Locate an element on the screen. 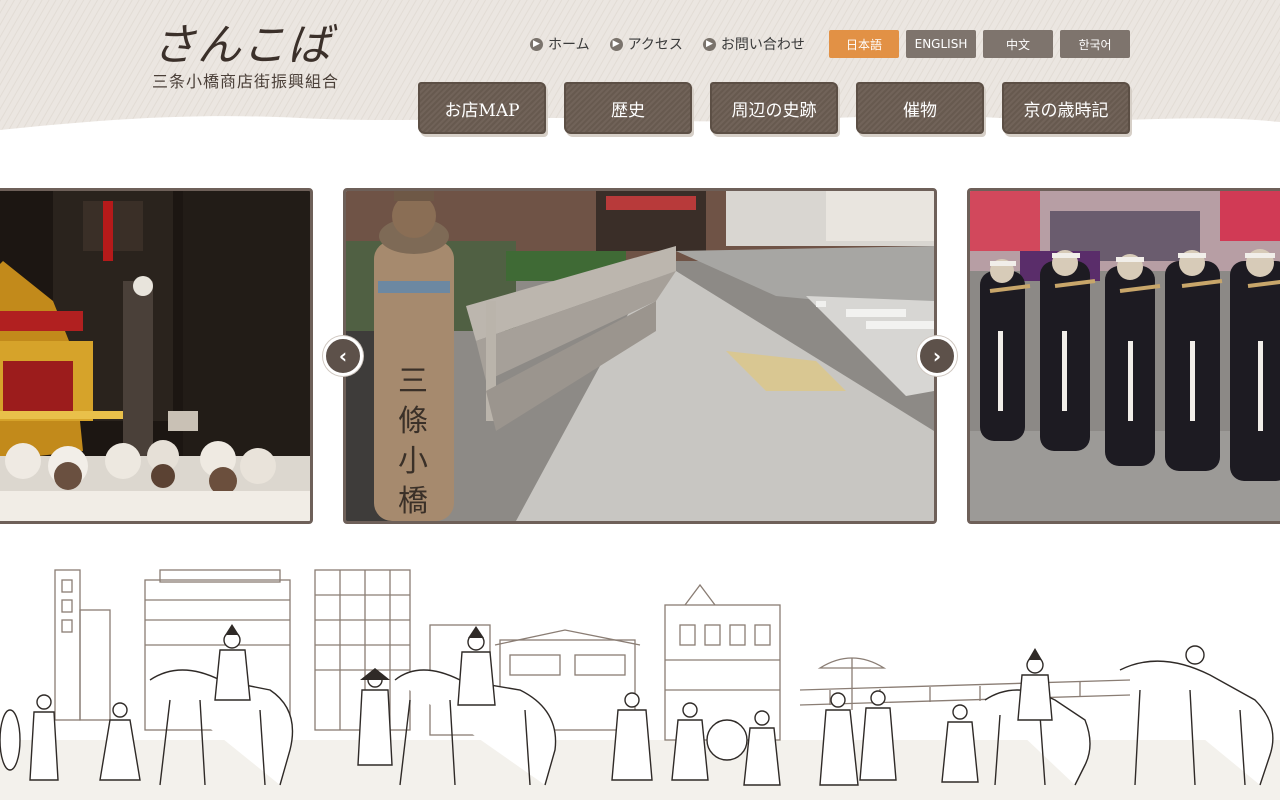 The image size is (1280, 800). svg-text: 橋 is located at coordinates (413, 501).